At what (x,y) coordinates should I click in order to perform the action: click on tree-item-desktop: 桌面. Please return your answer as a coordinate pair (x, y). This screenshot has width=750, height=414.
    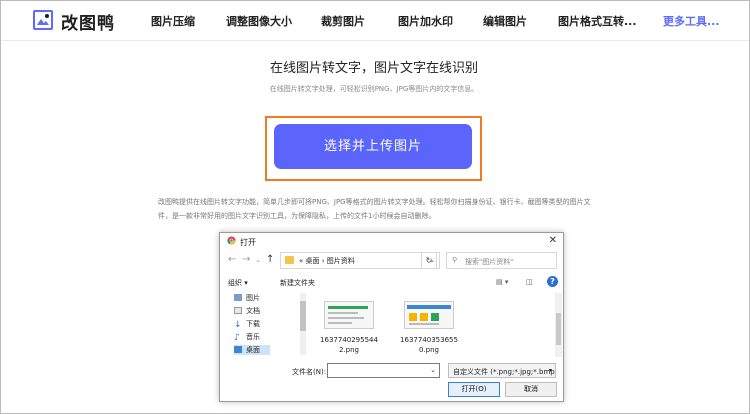
    Looking at the image, I should click on (252, 350).